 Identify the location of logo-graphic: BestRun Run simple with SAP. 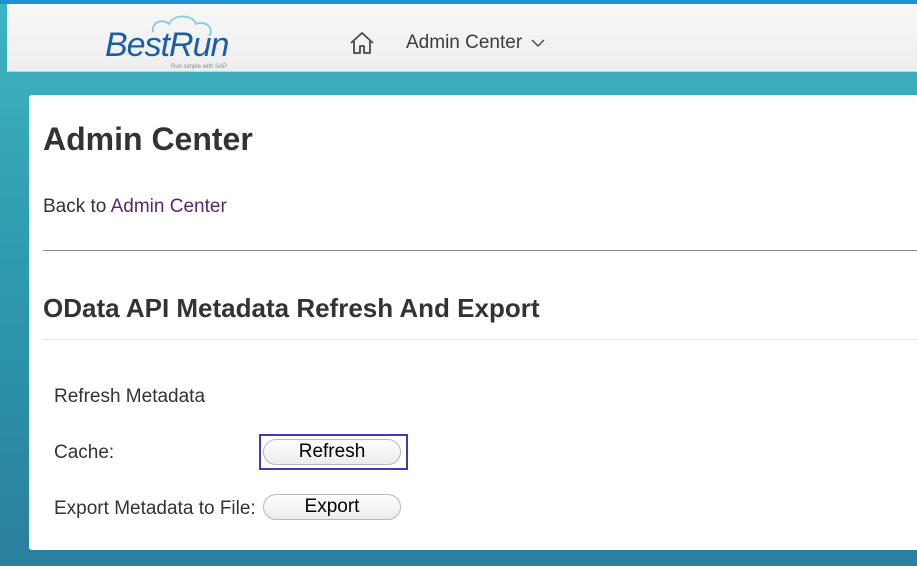
(167, 42).